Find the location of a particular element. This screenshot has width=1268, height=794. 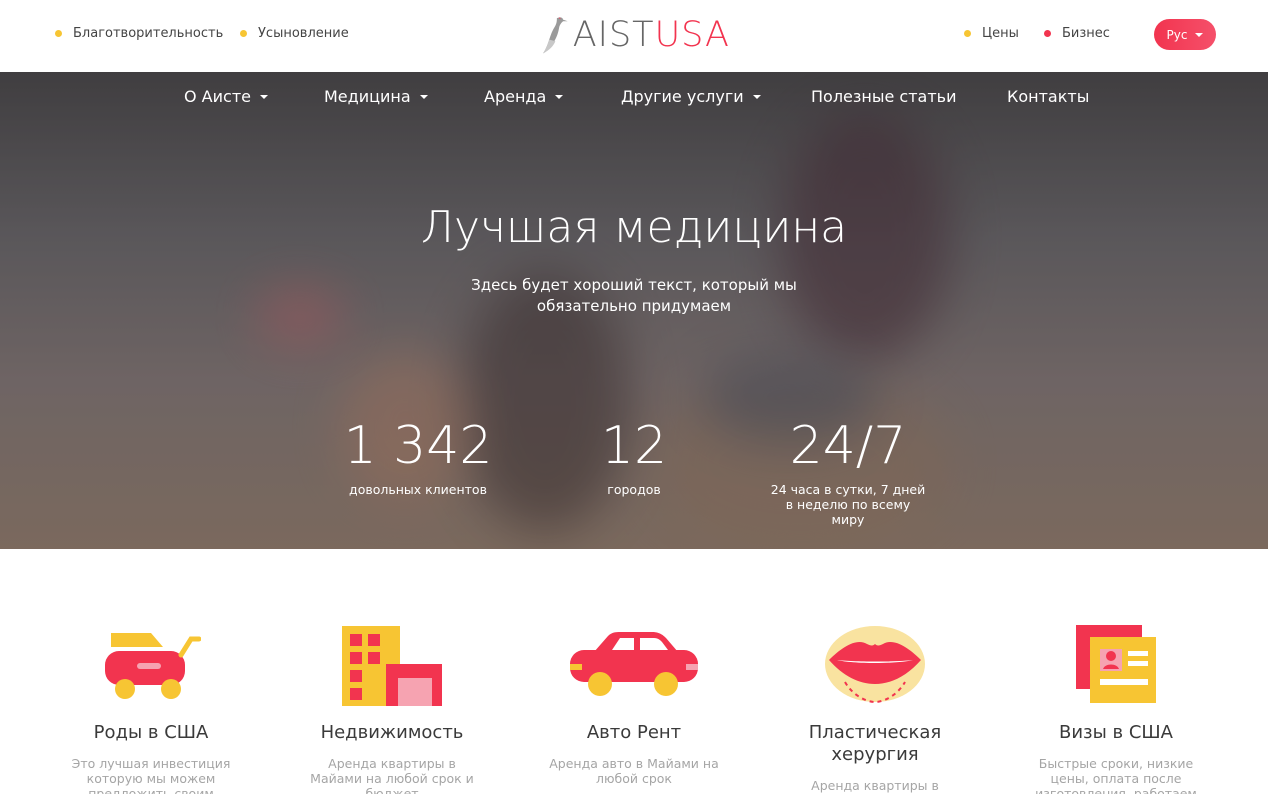

nav-item-articles: Полезные статьи is located at coordinates (884, 96).